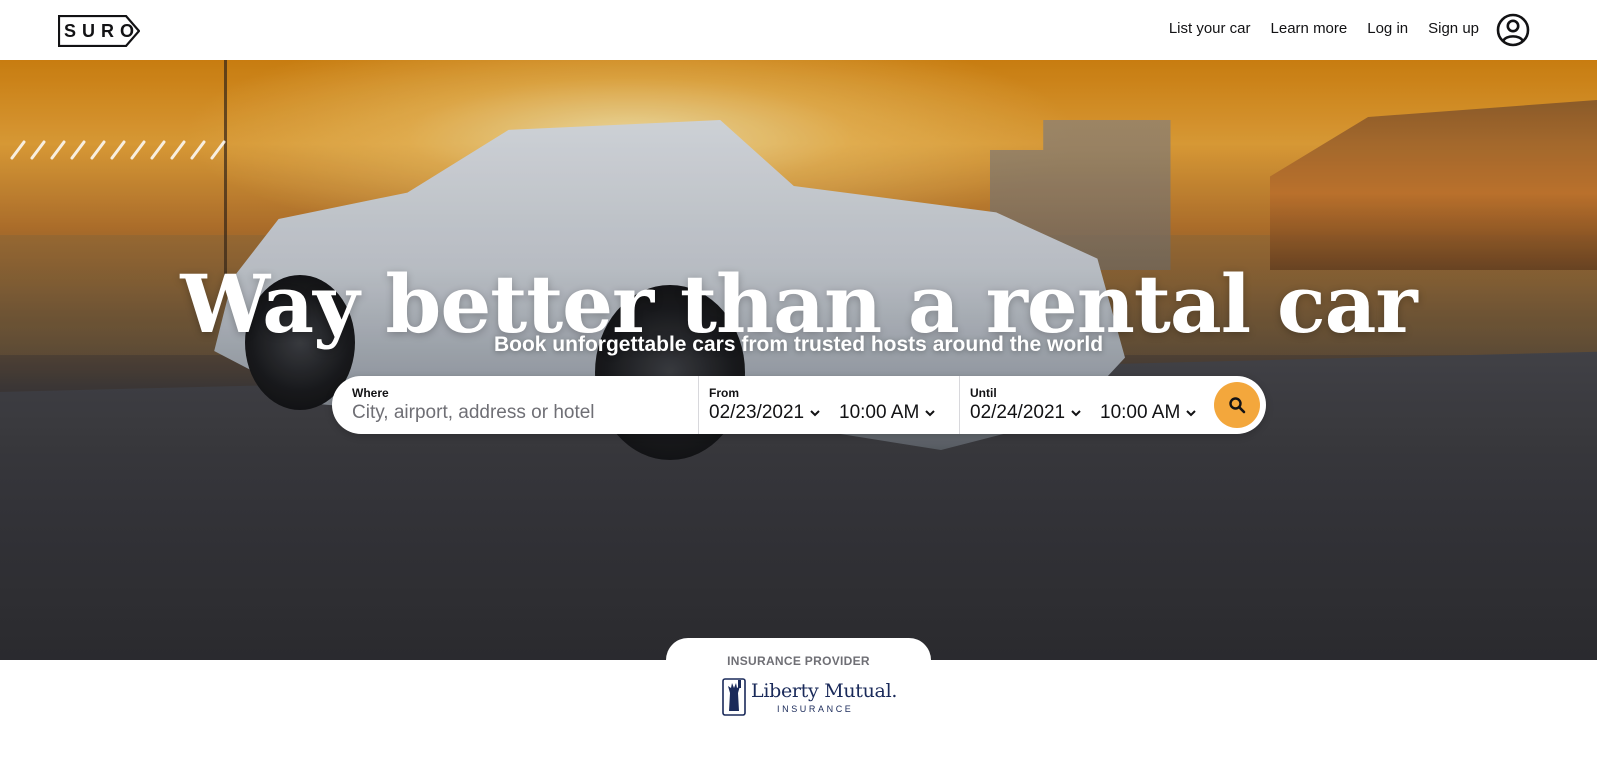 The image size is (1597, 783). I want to click on from-label: From, so click(724, 393).